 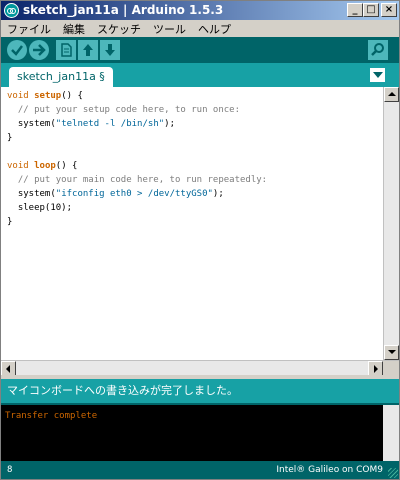 What do you see at coordinates (194, 208) in the screenshot?
I see `code-line: sleep(10);` at bounding box center [194, 208].